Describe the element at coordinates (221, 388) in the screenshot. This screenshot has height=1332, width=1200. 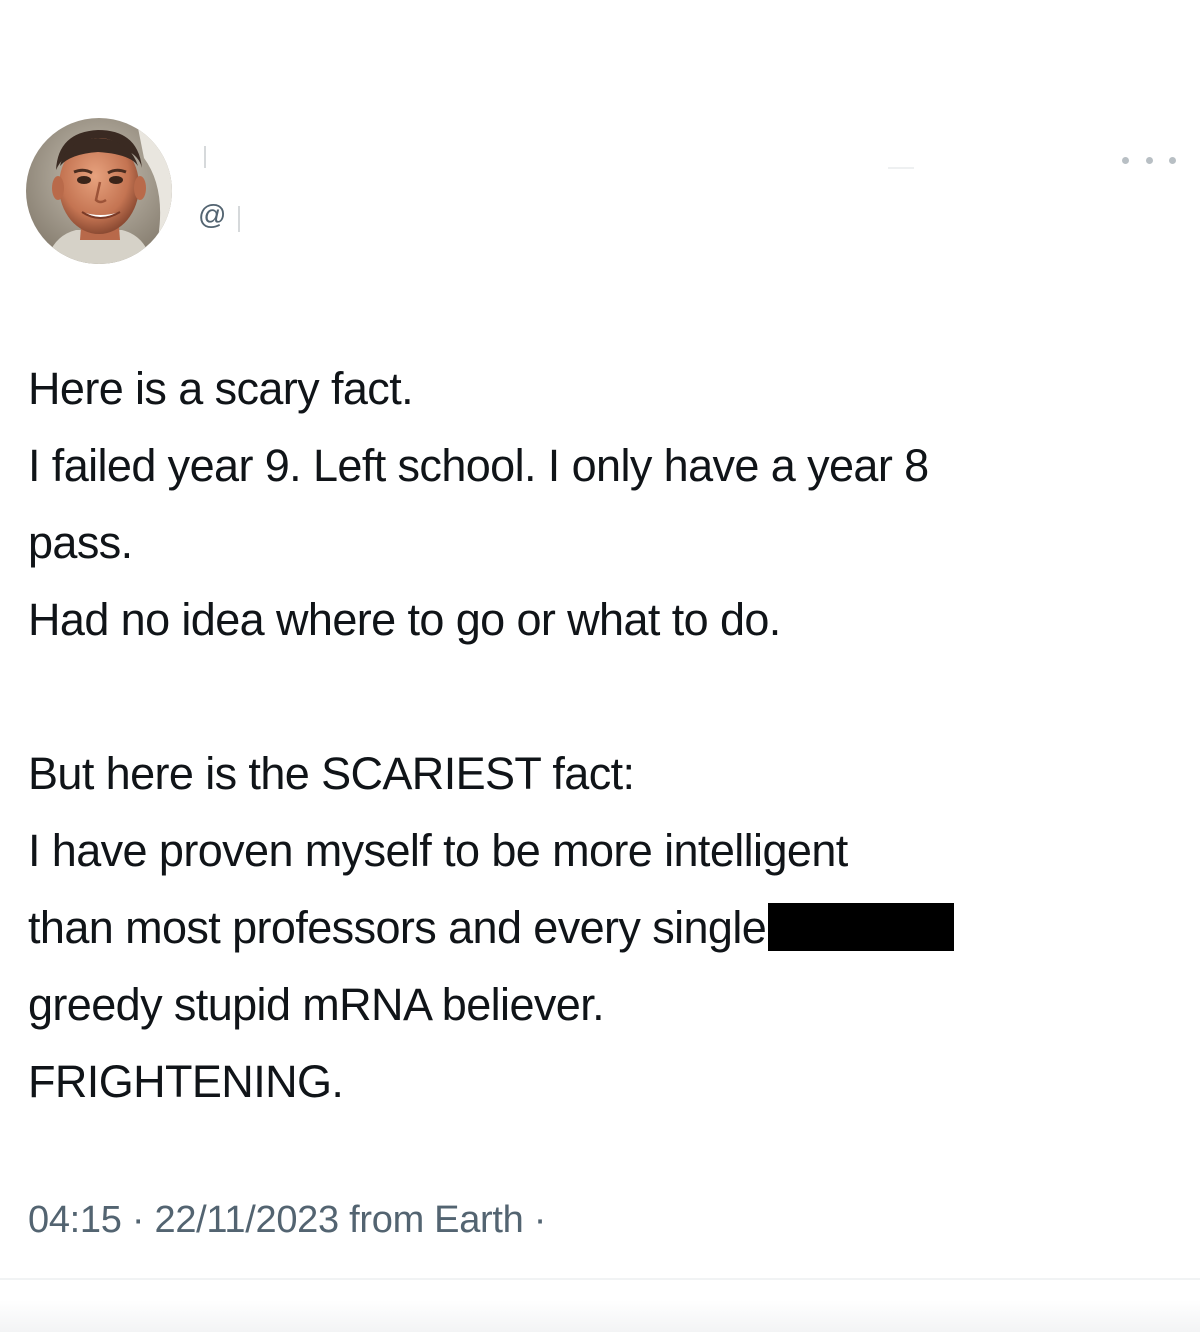
I see `tweet-text-line: Here is a scary fact.` at that location.